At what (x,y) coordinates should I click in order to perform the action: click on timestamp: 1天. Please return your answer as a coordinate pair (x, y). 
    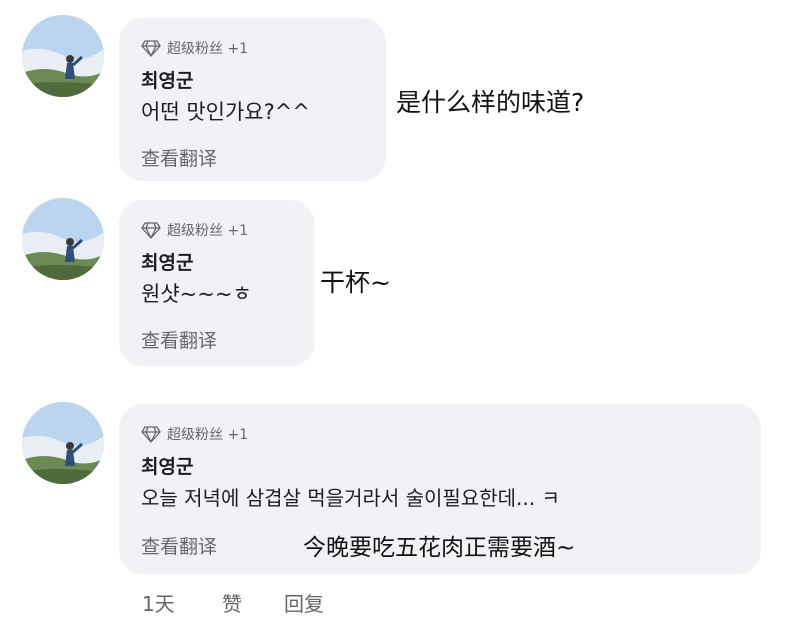
    Looking at the image, I should click on (158, 604).